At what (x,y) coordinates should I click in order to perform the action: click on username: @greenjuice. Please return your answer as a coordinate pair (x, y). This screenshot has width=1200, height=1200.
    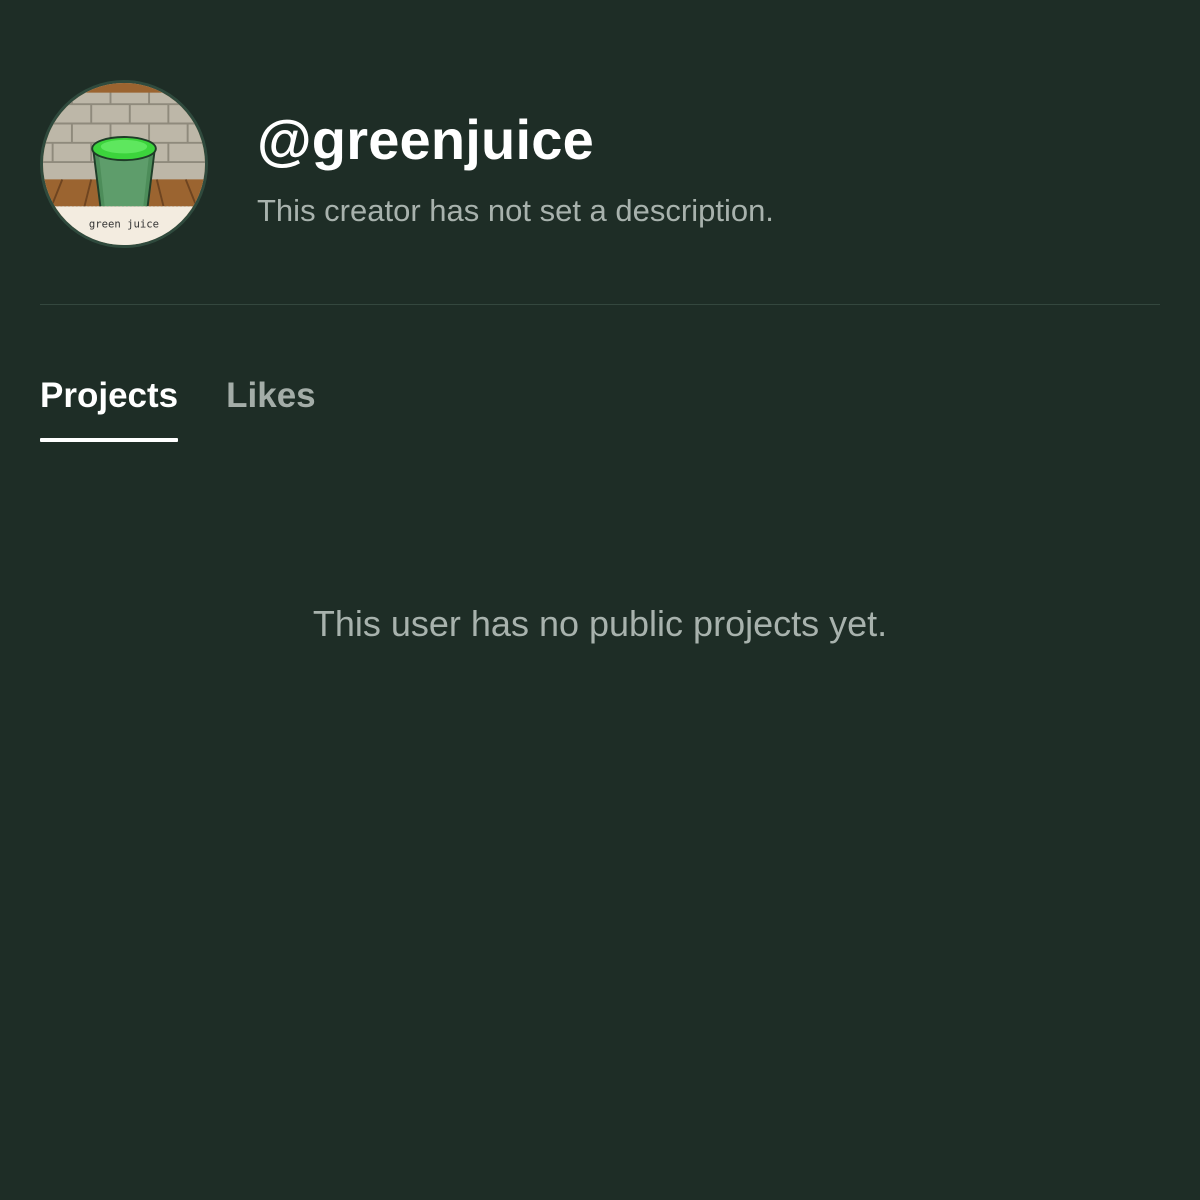
    Looking at the image, I should click on (425, 139).